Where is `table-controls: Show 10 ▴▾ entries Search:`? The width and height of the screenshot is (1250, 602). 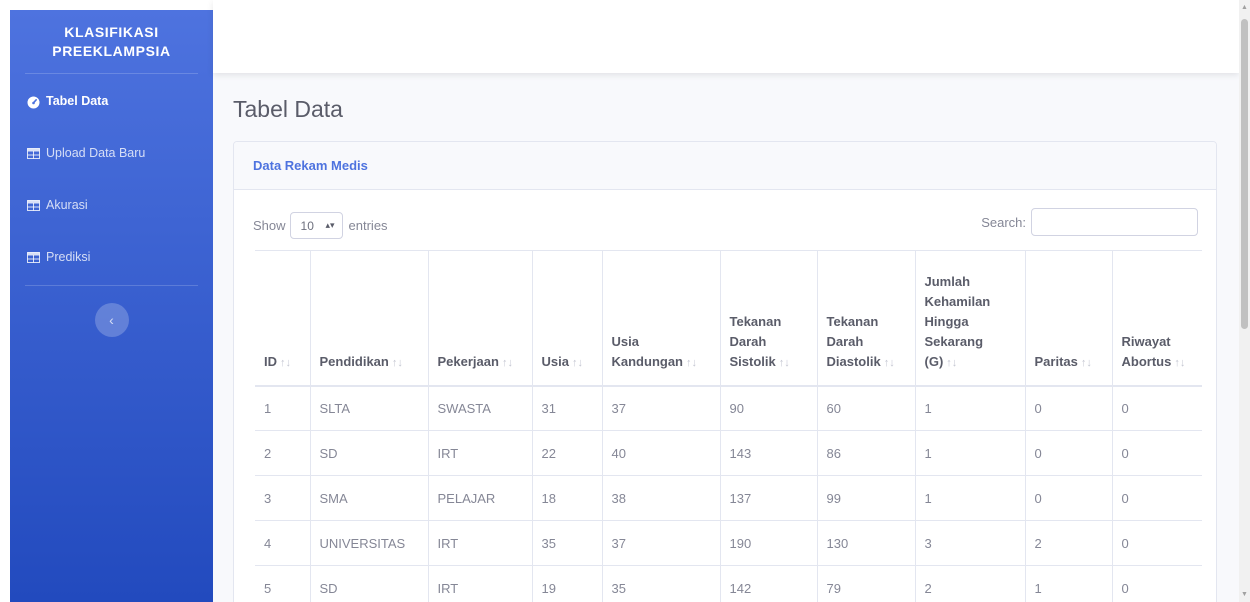 table-controls: Show 10 ▴▾ entries Search: is located at coordinates (725, 223).